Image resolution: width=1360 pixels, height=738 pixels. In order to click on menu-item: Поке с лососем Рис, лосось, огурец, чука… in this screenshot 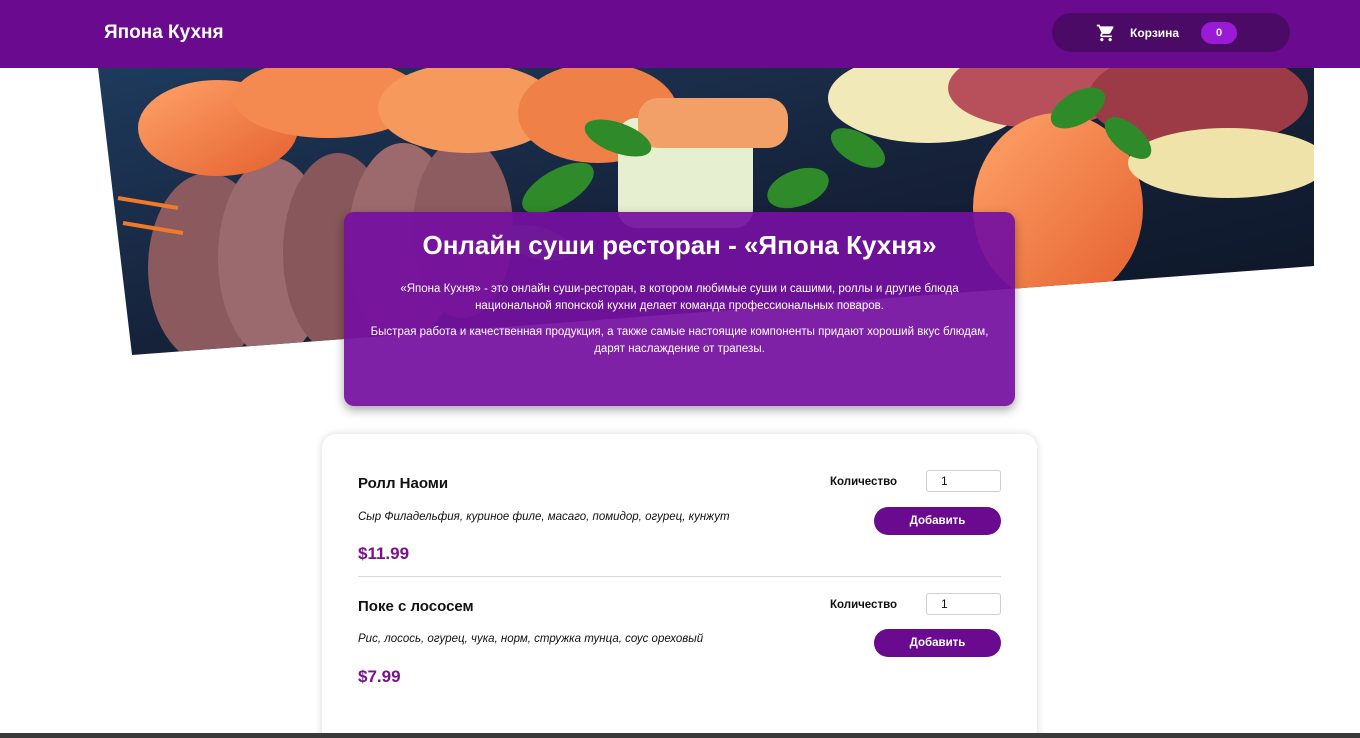, I will do `click(679, 647)`.